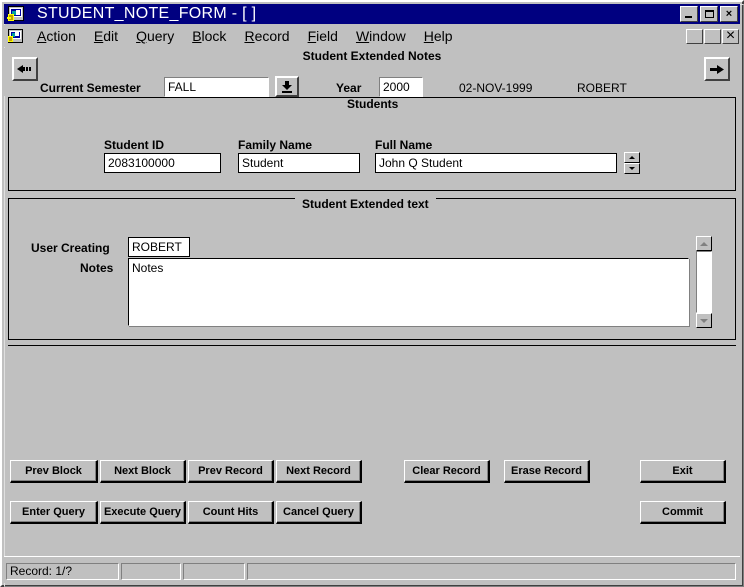  I want to click on right-arrow-icon, so click(717, 69).